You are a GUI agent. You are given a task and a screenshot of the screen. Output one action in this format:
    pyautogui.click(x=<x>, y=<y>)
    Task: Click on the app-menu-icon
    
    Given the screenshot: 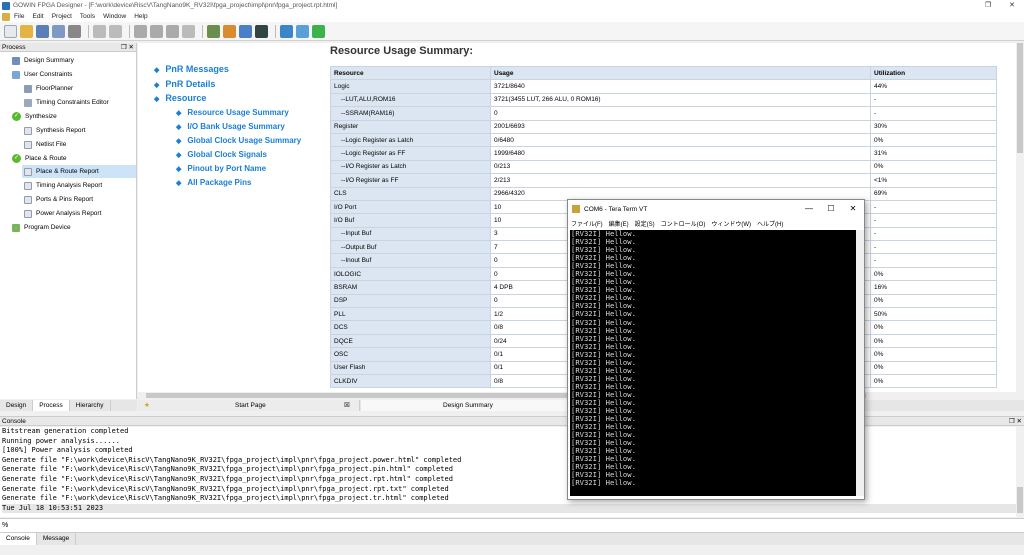 What is the action you would take?
    pyautogui.click(x=6, y=16)
    